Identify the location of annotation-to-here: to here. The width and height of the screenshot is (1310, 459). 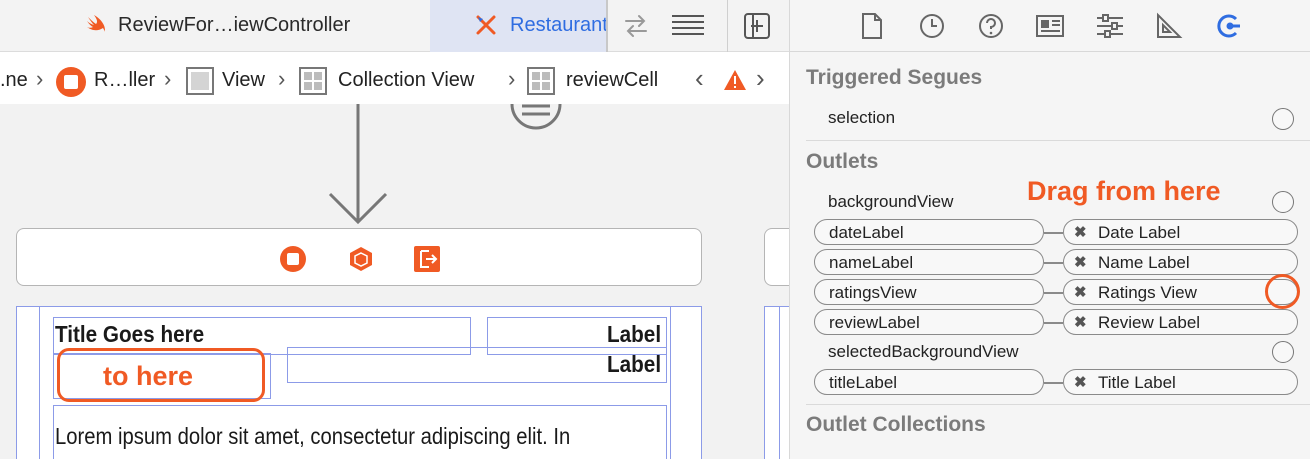
(148, 376).